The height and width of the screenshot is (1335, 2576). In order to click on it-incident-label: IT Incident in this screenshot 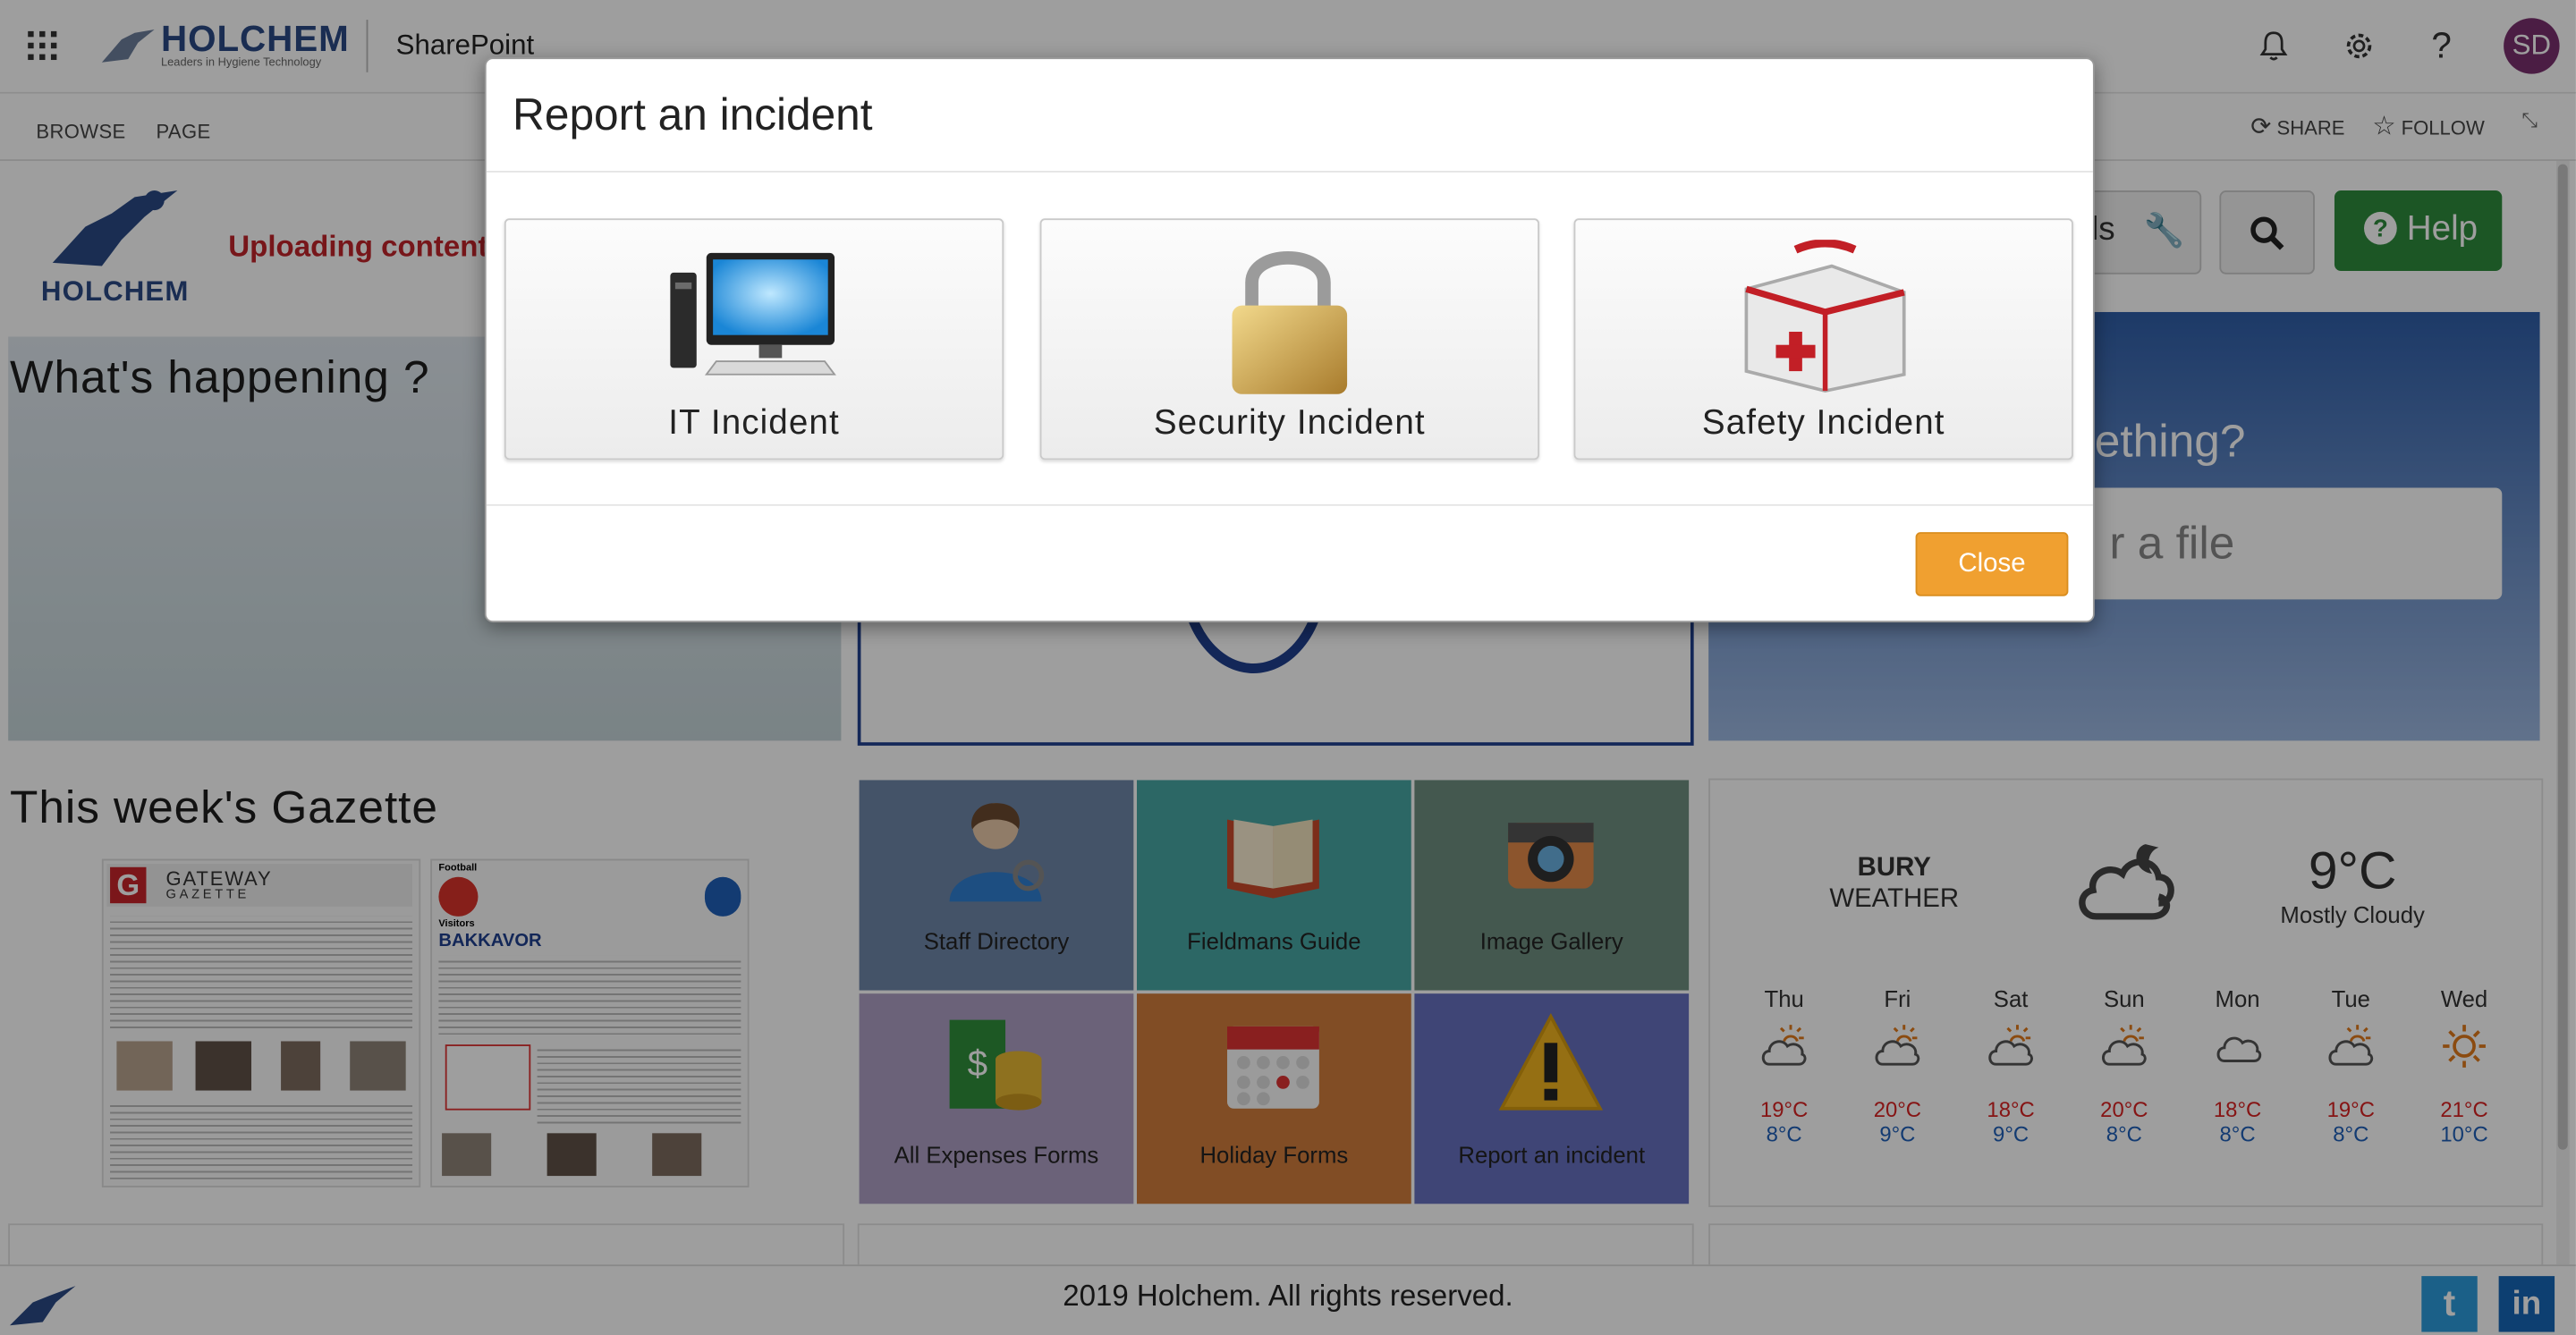, I will do `click(754, 423)`.